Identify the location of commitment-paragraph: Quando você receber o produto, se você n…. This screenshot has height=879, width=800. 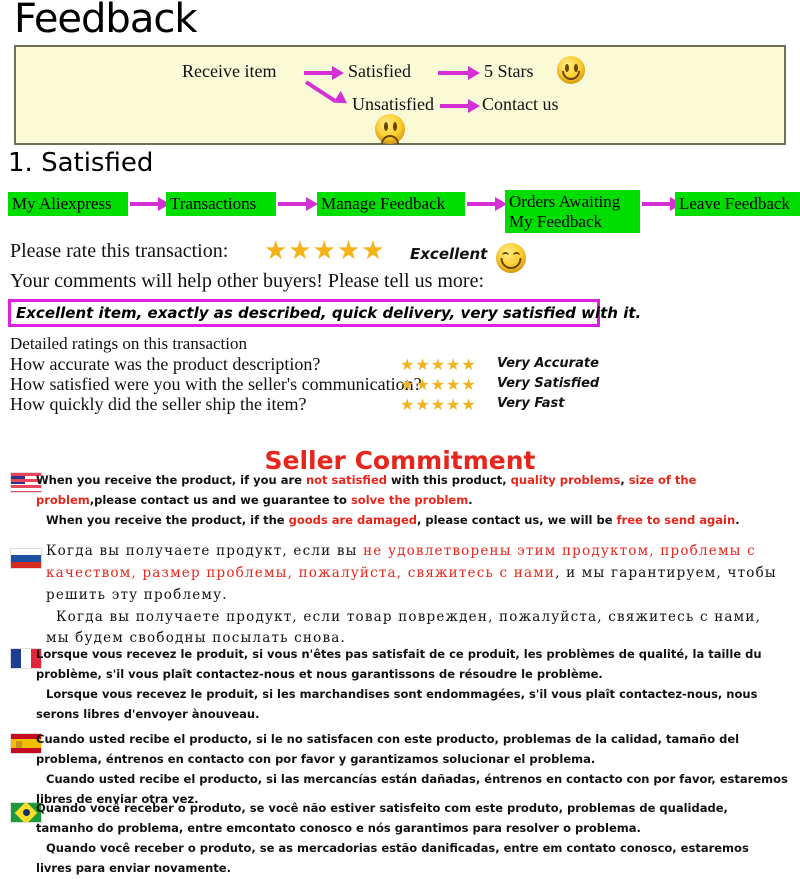
(382, 818).